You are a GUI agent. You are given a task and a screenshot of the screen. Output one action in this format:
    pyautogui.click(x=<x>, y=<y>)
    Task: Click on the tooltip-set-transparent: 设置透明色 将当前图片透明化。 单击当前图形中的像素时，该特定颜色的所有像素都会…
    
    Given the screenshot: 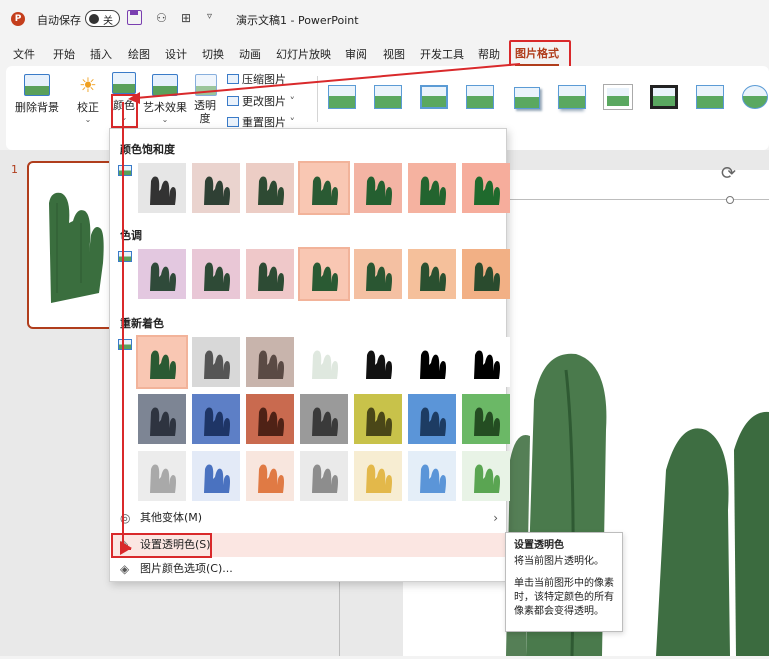 What is the action you would take?
    pyautogui.click(x=564, y=582)
    